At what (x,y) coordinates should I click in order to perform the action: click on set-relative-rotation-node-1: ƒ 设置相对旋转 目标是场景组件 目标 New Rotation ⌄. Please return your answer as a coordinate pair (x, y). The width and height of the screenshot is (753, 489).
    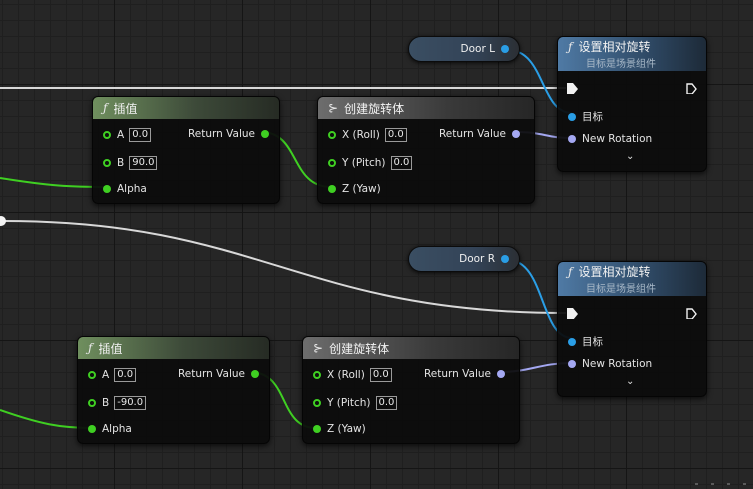
    Looking at the image, I should click on (632, 104).